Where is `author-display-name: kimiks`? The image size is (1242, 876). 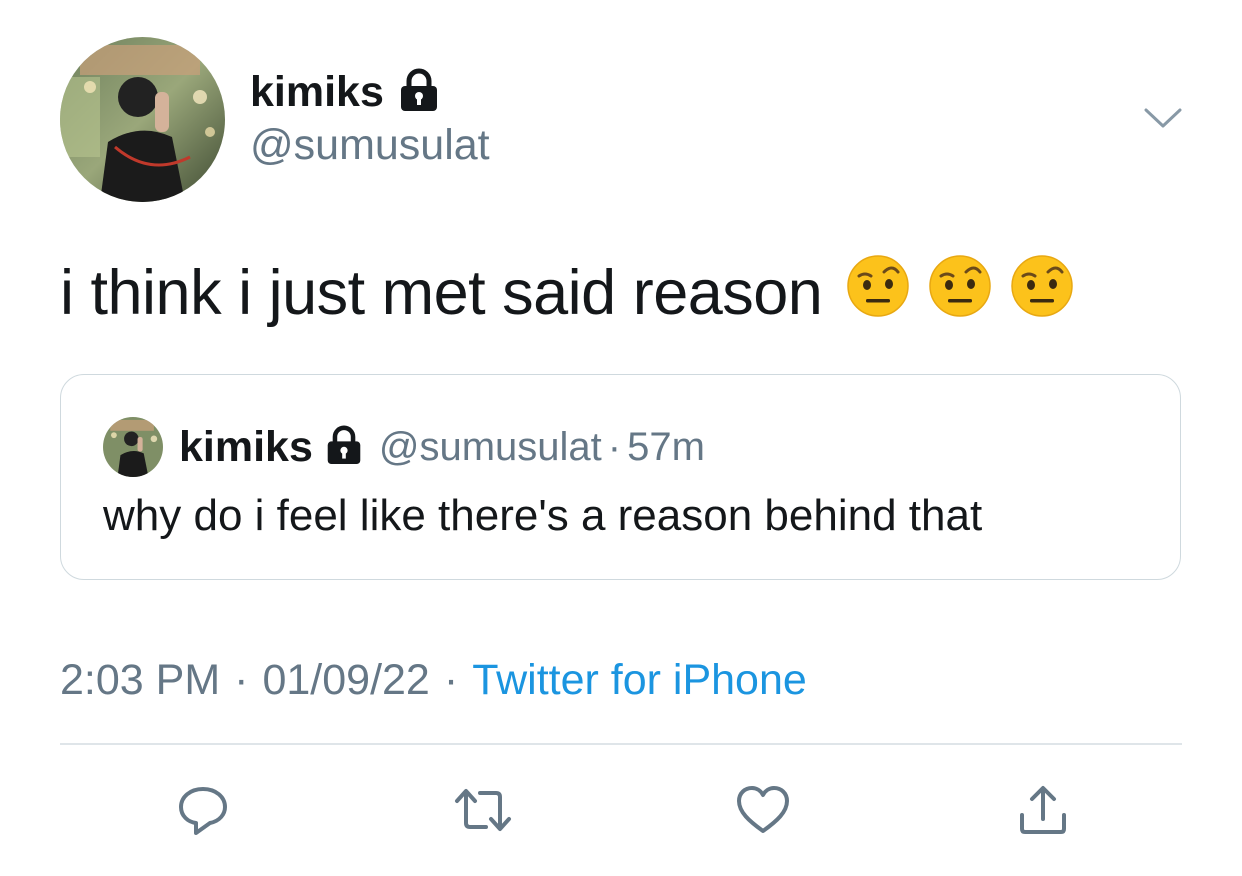
author-display-name: kimiks is located at coordinates (317, 92).